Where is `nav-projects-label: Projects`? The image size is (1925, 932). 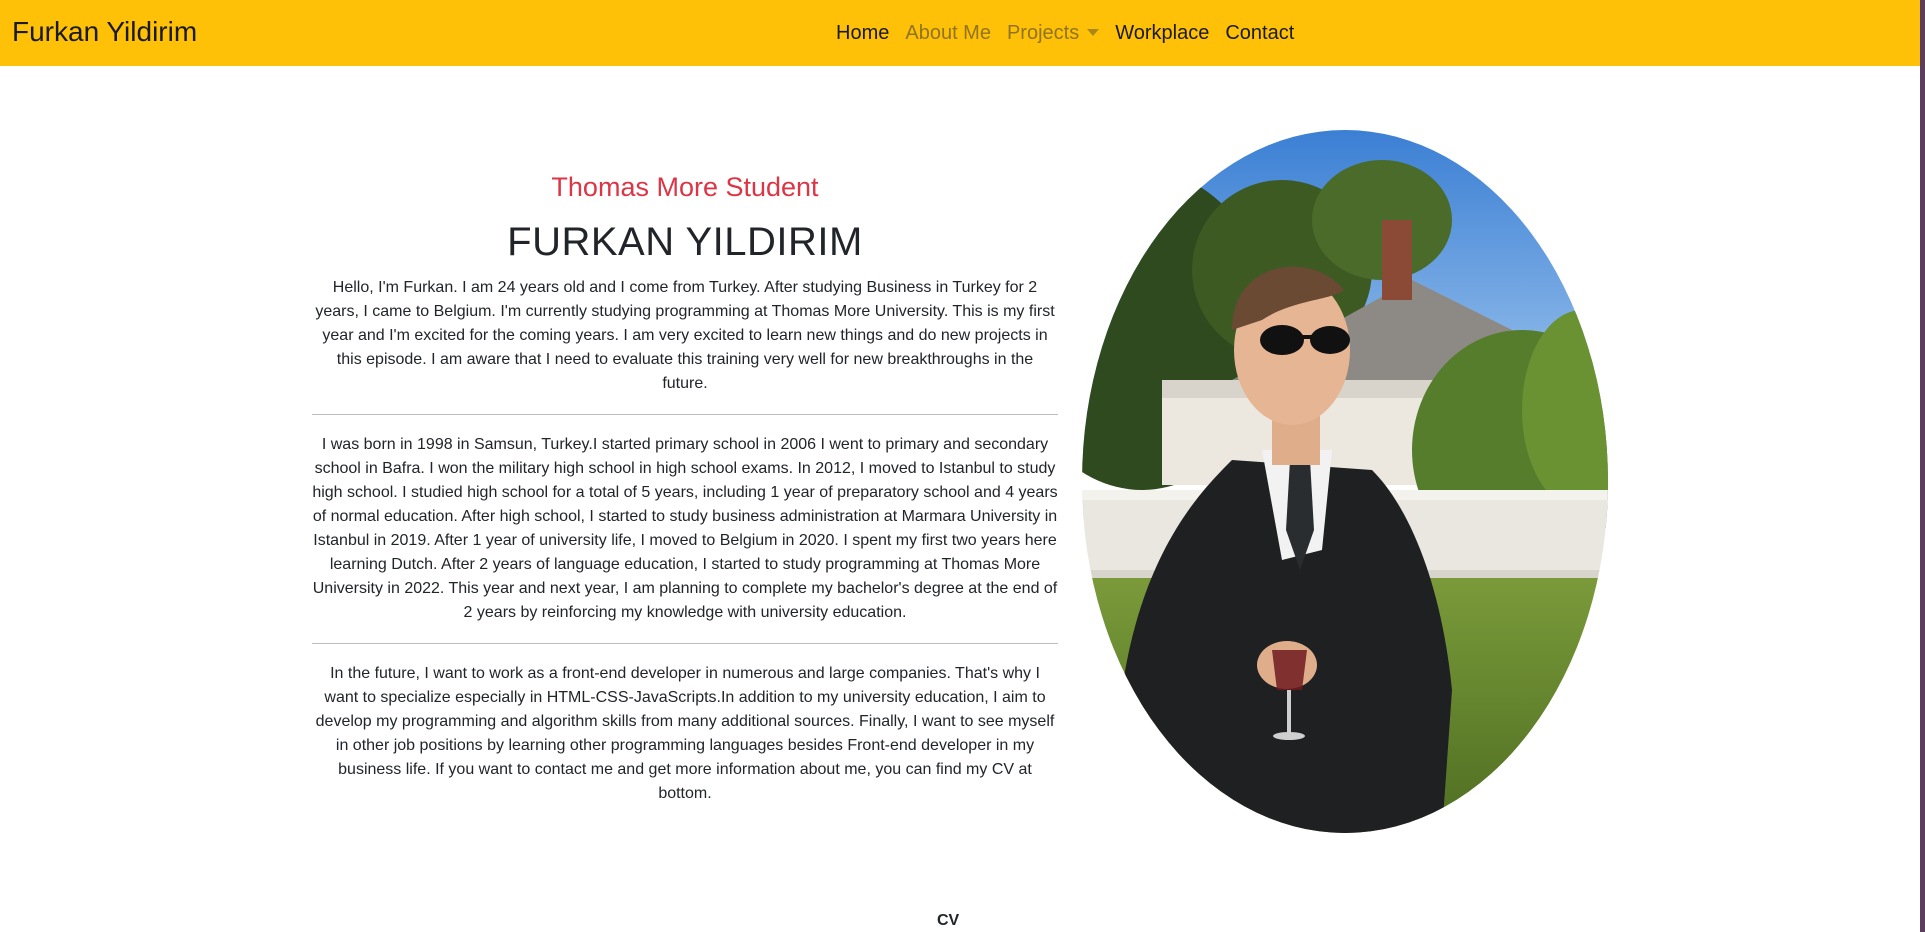
nav-projects-label: Projects is located at coordinates (1043, 33).